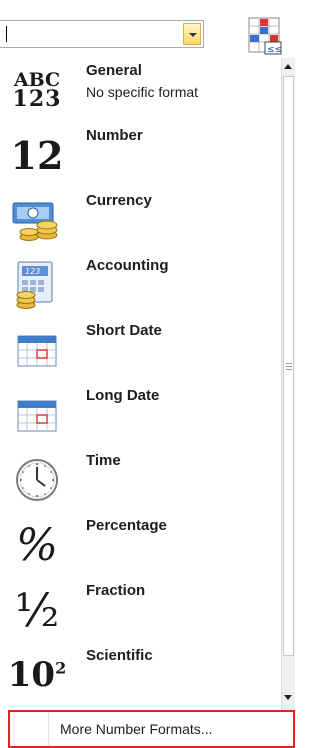 This screenshot has height=748, width=320. I want to click on dropdown-arrow-button, so click(192, 34).